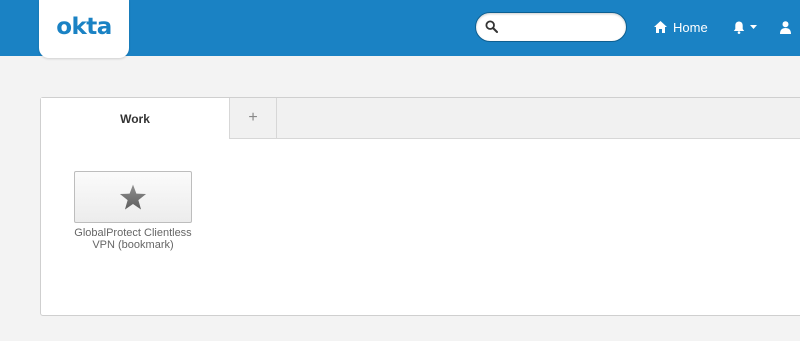 Image resolution: width=800 pixels, height=341 pixels. Describe the element at coordinates (135, 118) in the screenshot. I see `tab-work: Work` at that location.